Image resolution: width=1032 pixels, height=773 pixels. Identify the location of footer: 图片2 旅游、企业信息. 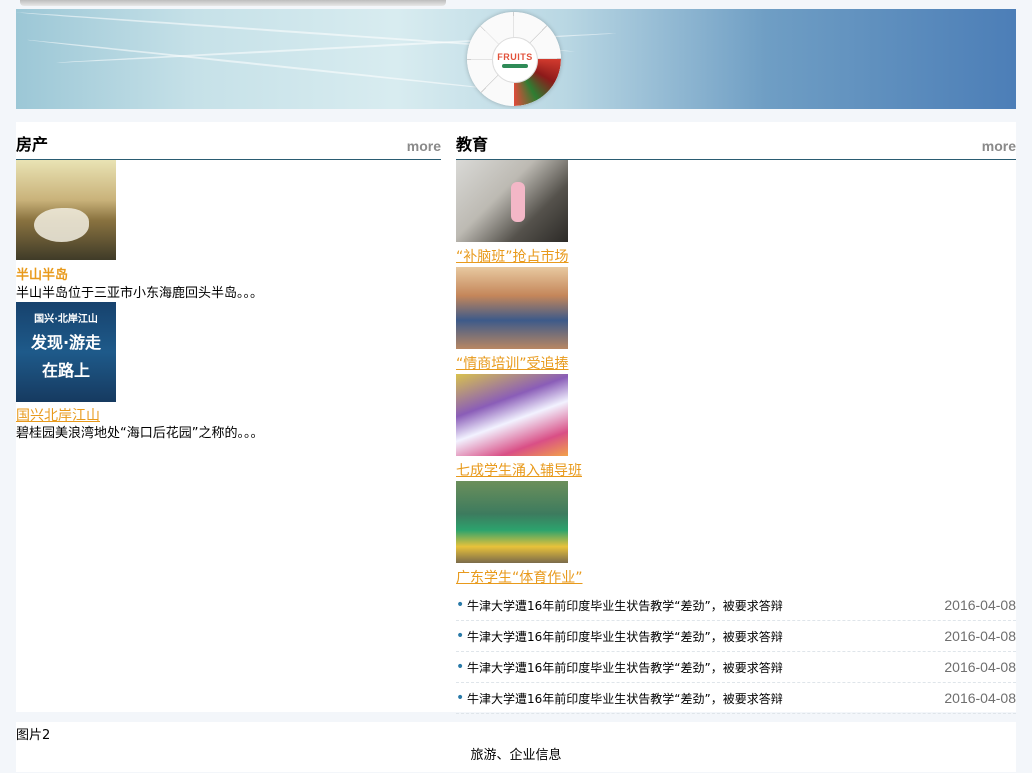
(516, 747).